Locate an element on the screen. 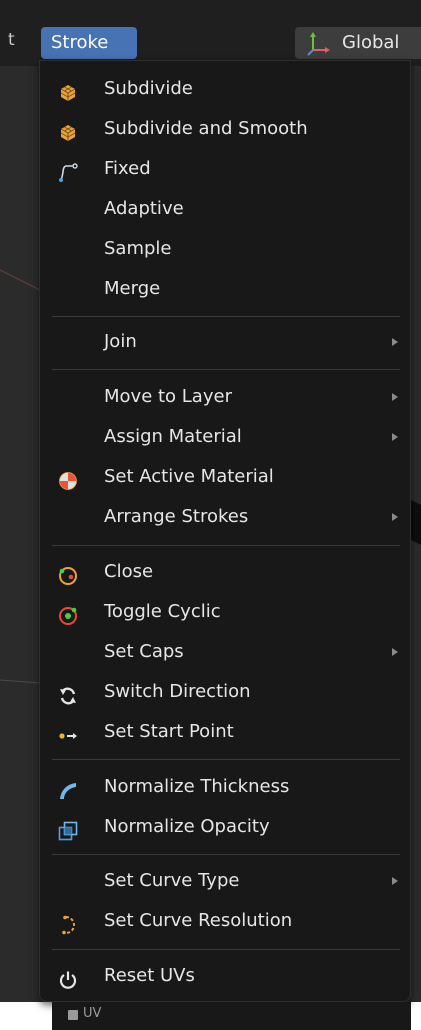  menu-item-switch-direction: Switch Direction is located at coordinates (225, 692).